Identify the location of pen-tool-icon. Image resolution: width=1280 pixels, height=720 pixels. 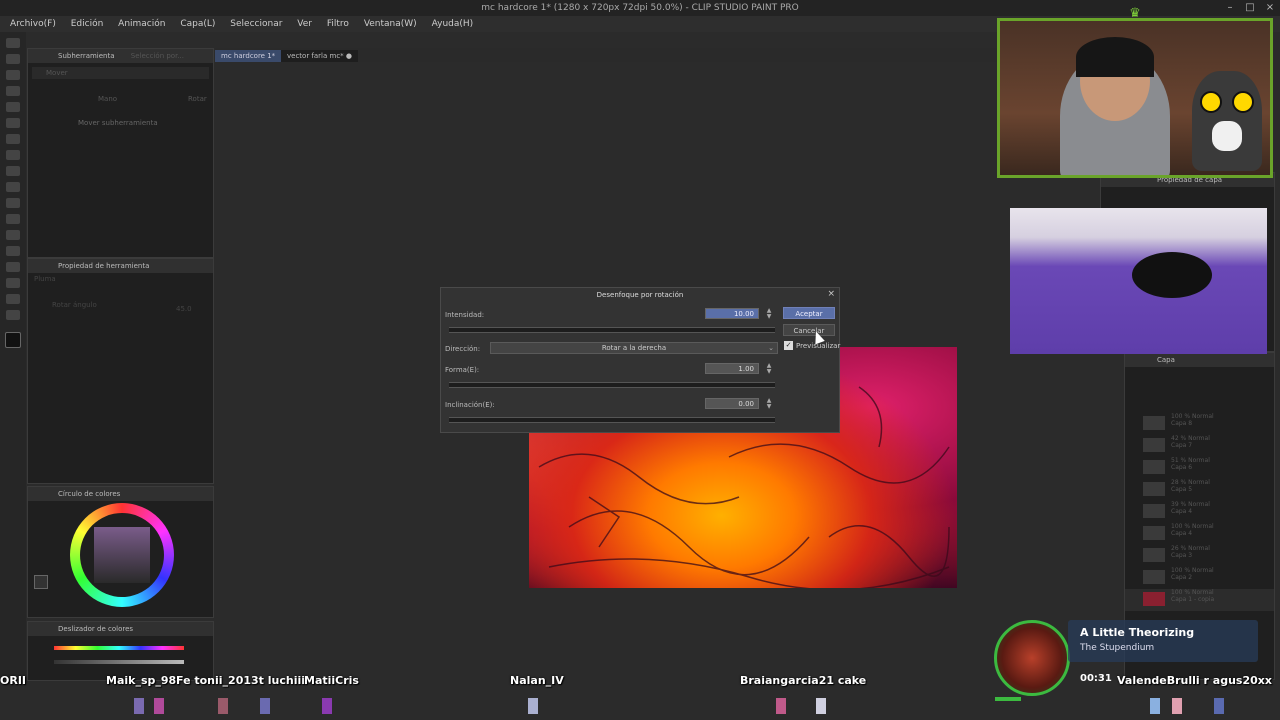
(13, 123).